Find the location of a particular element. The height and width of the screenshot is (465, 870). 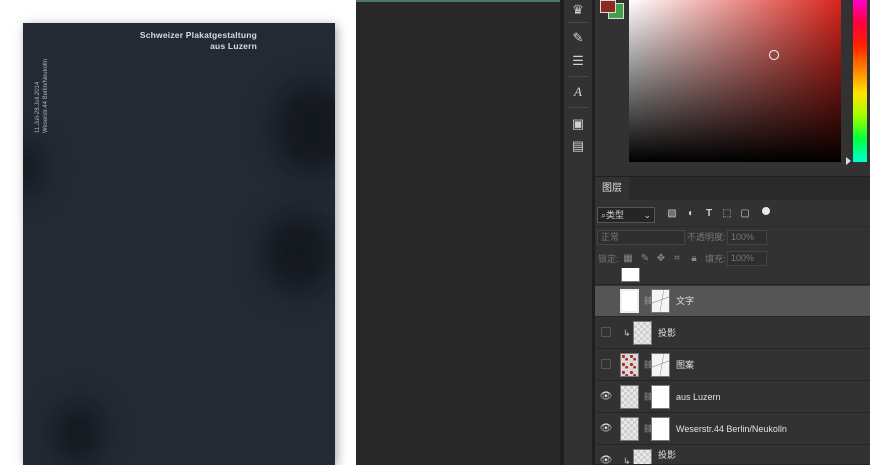

poster-title-line: aus Luzern is located at coordinates (233, 46).